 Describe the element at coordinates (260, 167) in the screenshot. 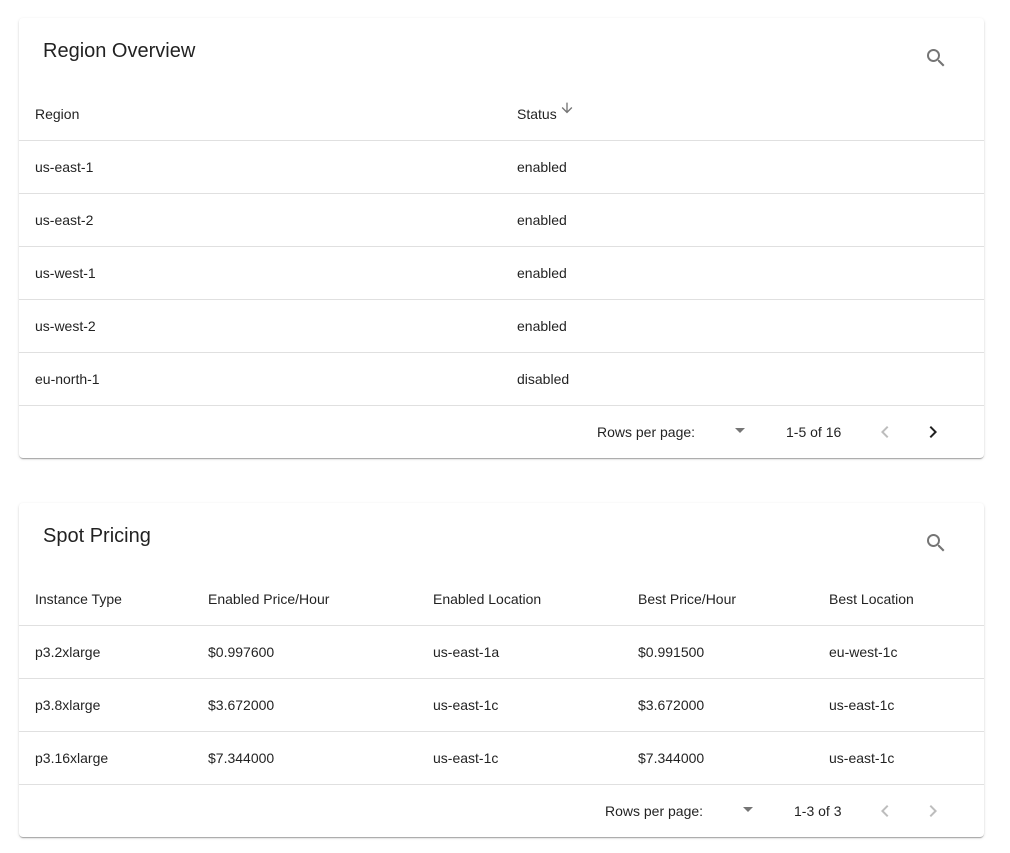

I see `region-cell: us-east-1` at that location.